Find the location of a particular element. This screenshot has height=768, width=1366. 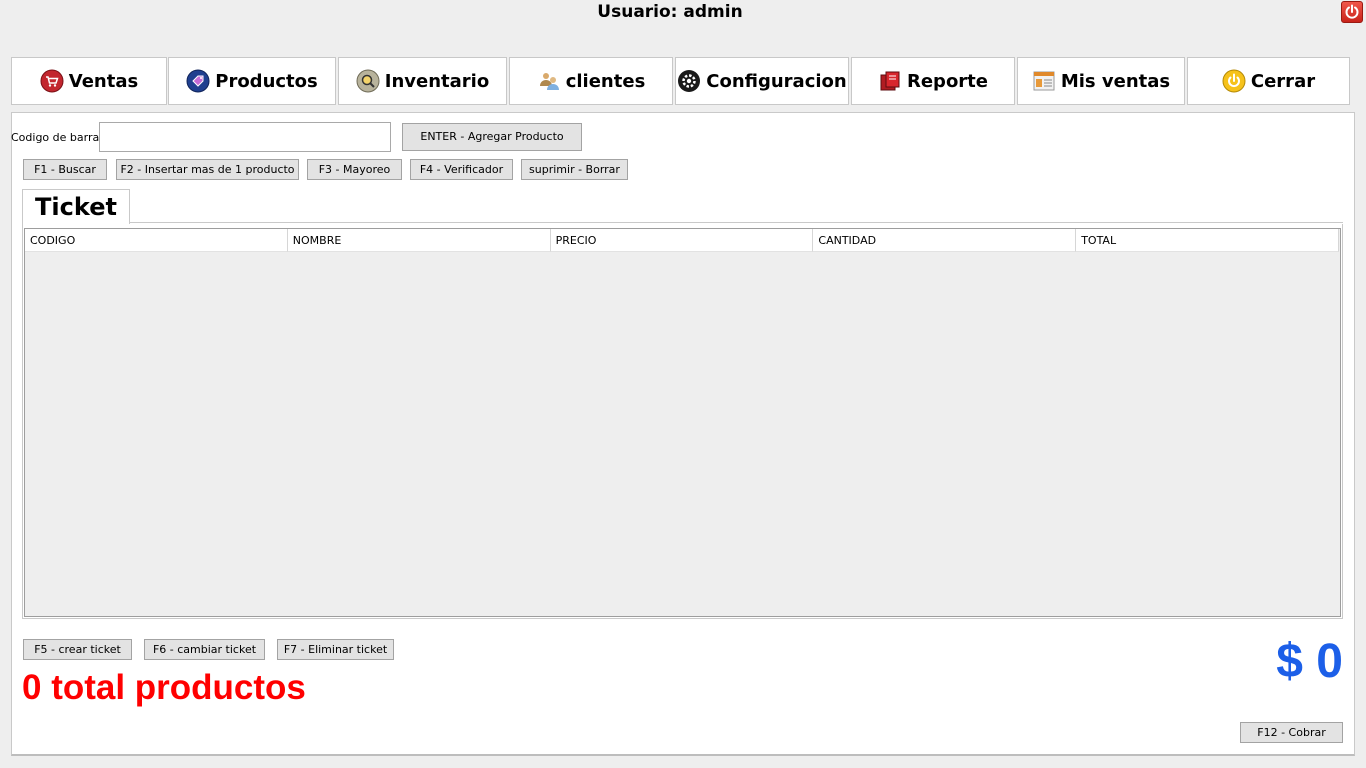

nav-mis-ventas-button: Mis ventas is located at coordinates (1101, 81).